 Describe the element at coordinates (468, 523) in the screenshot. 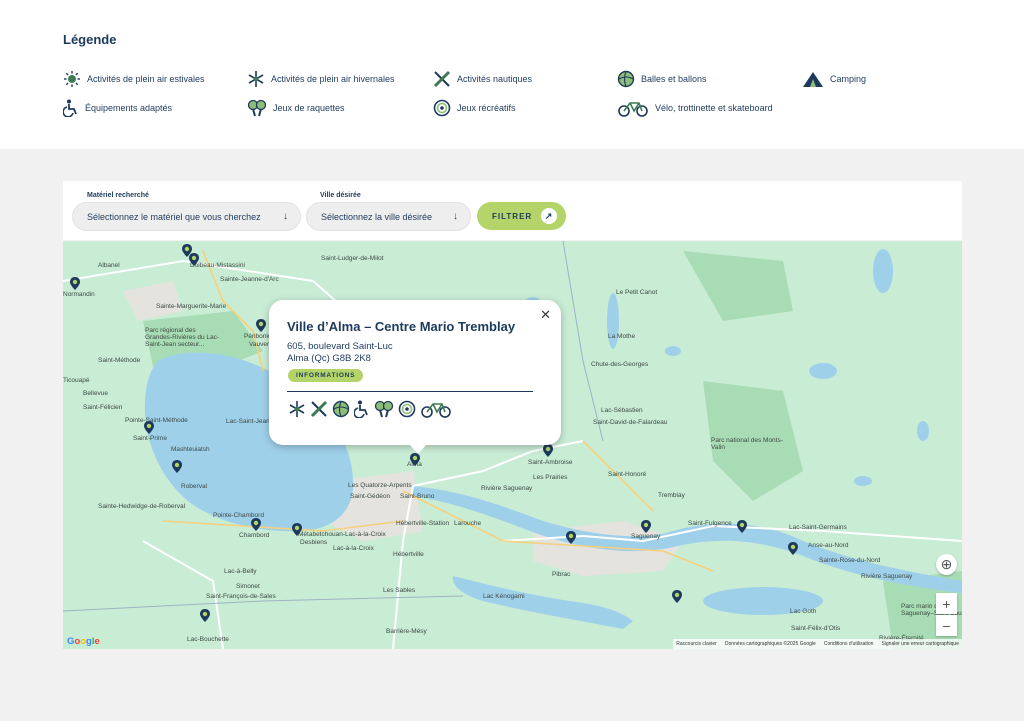

I see `map-place-label: Larouche` at that location.